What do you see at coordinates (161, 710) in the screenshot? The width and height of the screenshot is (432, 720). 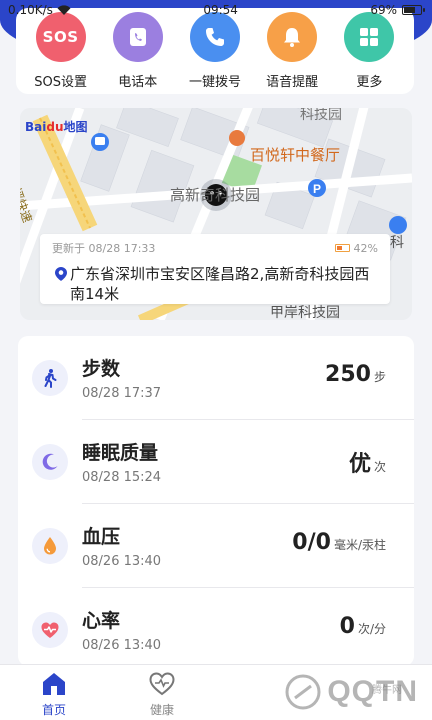 I see `nav-label: 健康` at bounding box center [161, 710].